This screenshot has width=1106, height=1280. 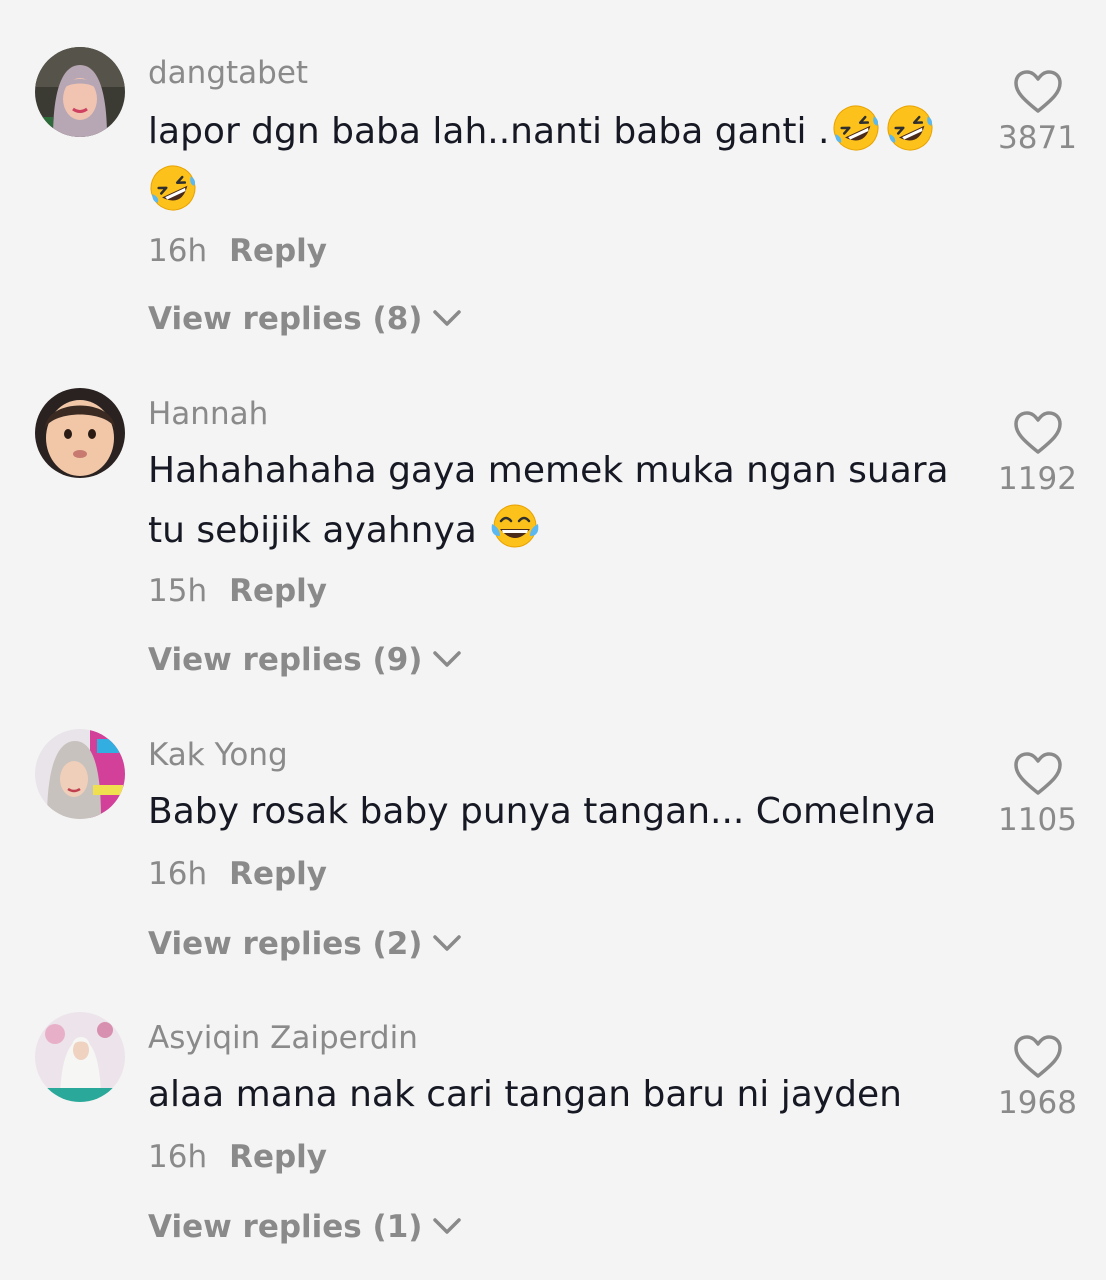 What do you see at coordinates (515, 527) in the screenshot?
I see `face-with-tears-of-joy-emoji` at bounding box center [515, 527].